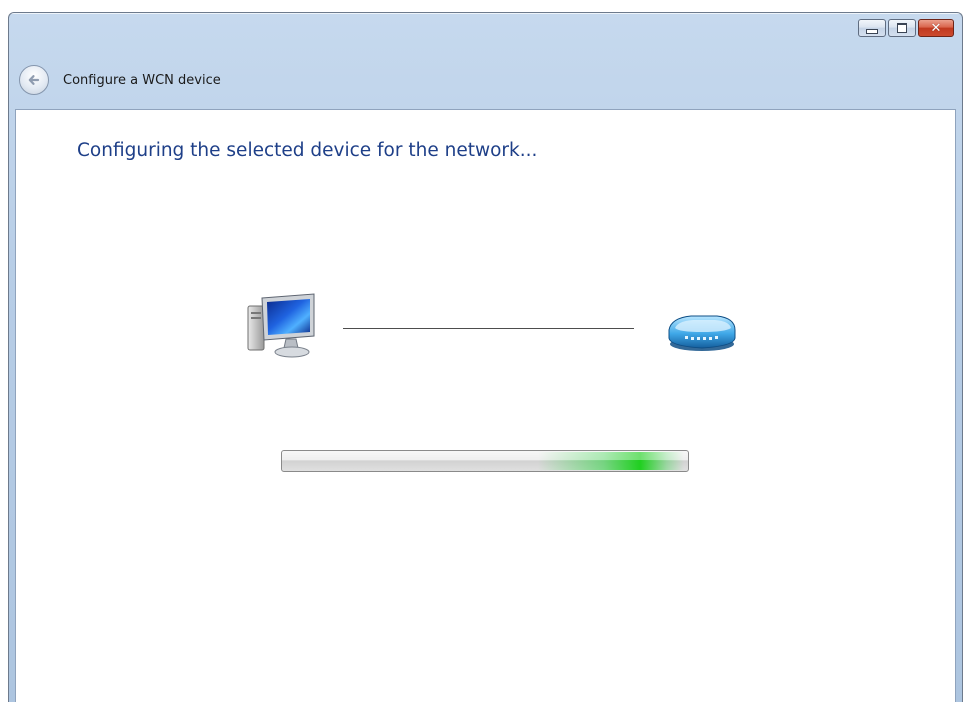 This screenshot has height=702, width=970. What do you see at coordinates (142, 80) in the screenshot?
I see `window-title: Configure a WCN device` at bounding box center [142, 80].